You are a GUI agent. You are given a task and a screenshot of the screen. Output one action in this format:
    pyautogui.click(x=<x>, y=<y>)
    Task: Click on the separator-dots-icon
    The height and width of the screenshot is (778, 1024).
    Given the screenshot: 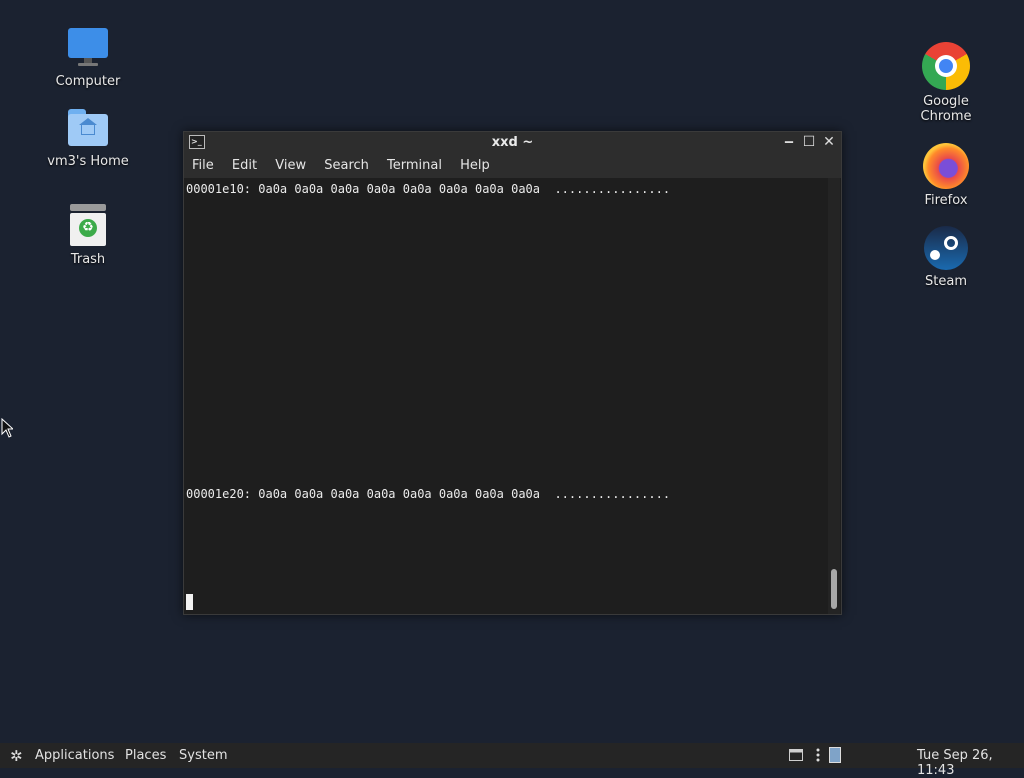 What is the action you would take?
    pyautogui.click(x=818, y=755)
    